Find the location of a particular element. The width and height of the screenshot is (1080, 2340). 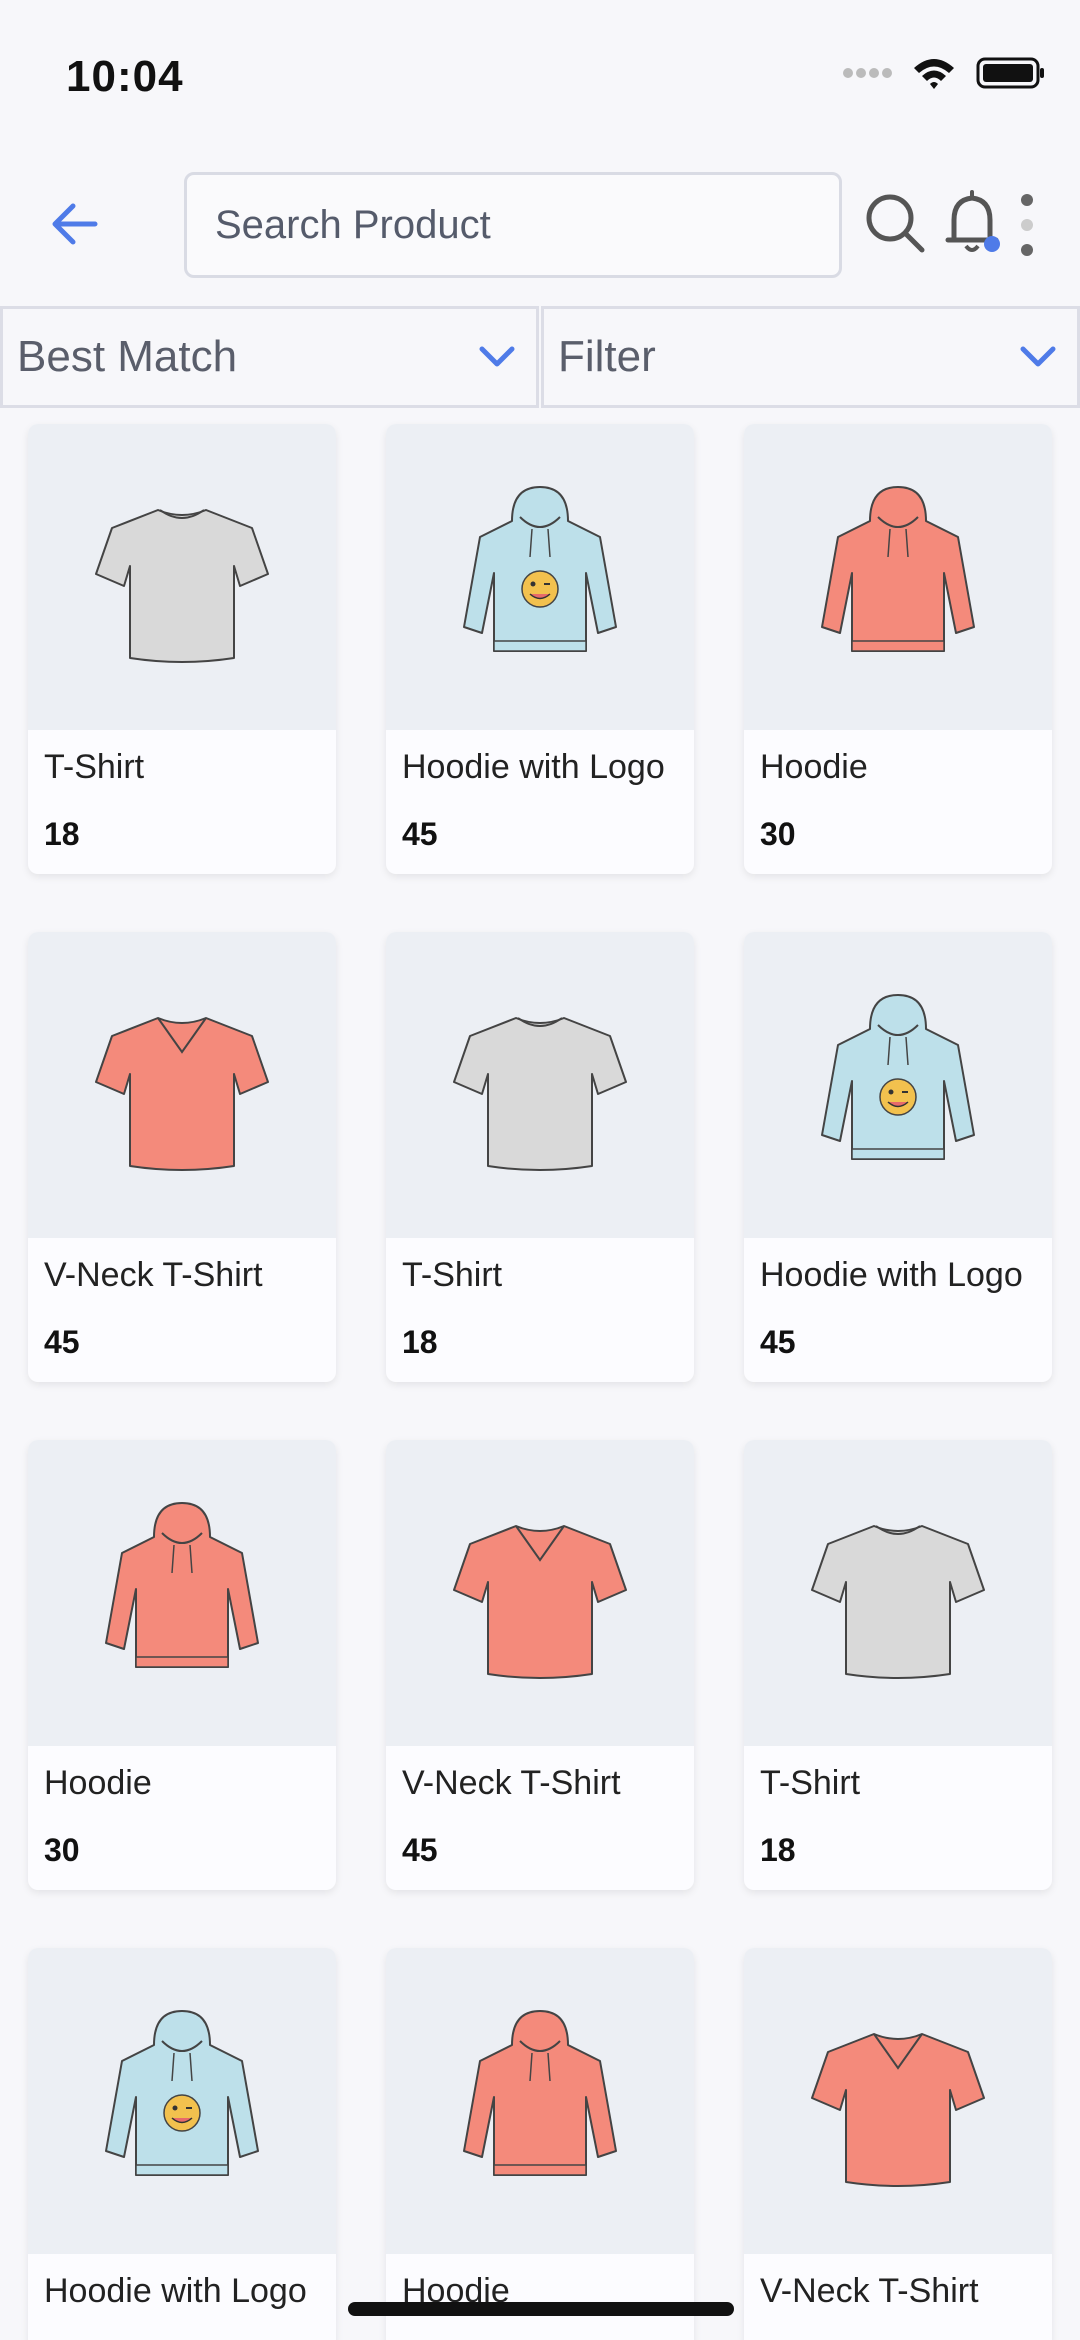

status-time: 10:04 is located at coordinates (125, 76).